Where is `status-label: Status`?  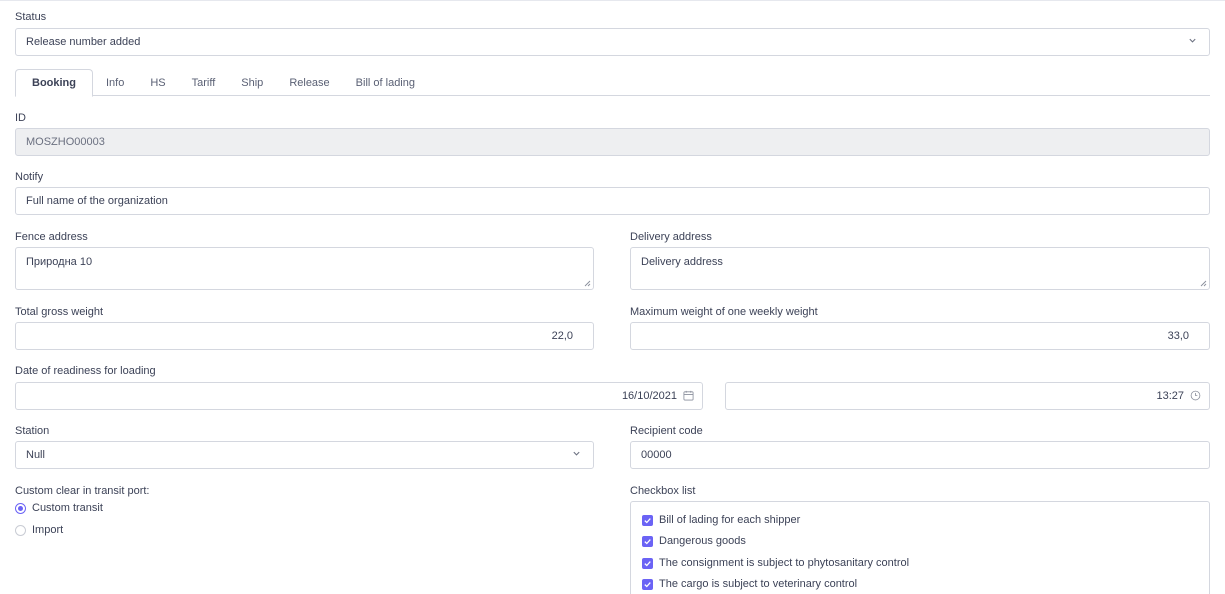 status-label: Status is located at coordinates (31, 17).